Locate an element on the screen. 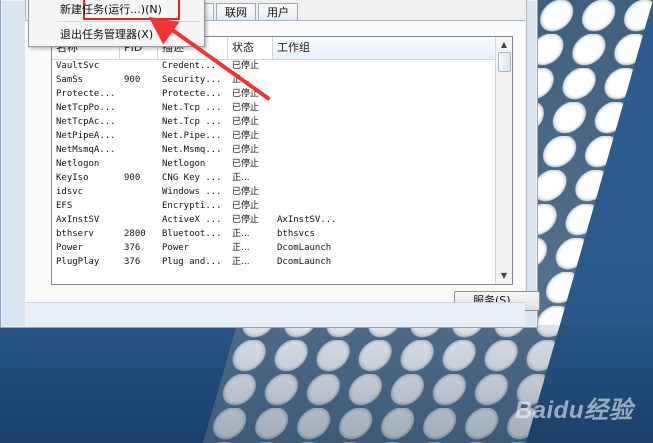 The image size is (653, 443). description-cell: Netlogon is located at coordinates (184, 164).